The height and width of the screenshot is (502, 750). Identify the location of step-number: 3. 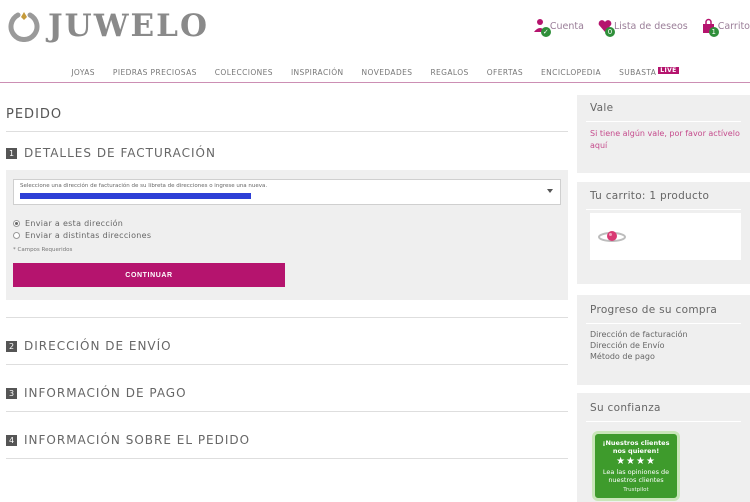
(11, 393).